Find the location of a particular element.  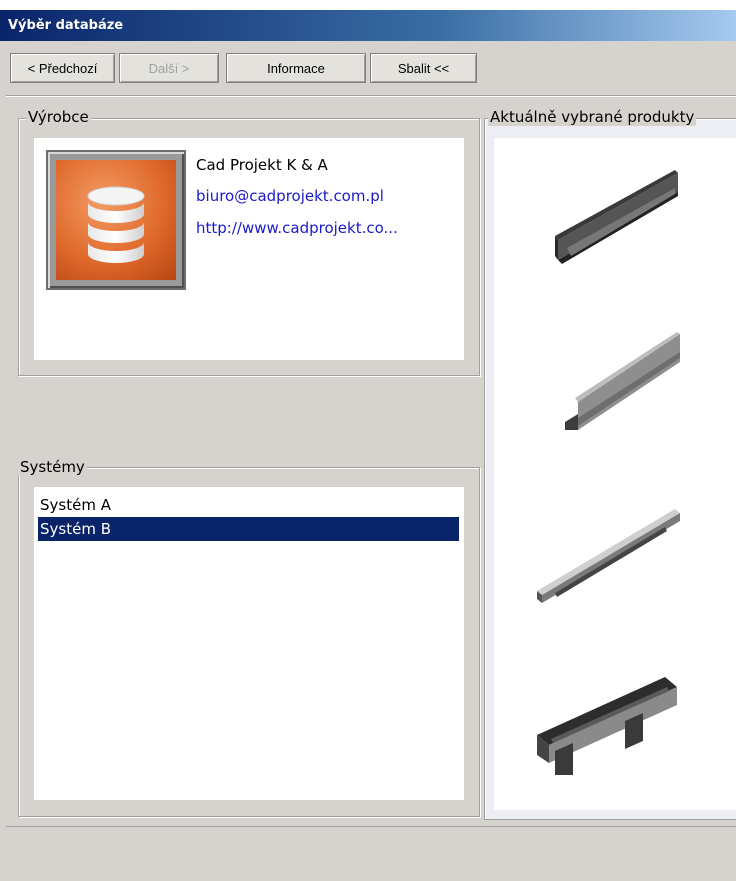

flat-channel-profile-icon is located at coordinates (610, 565).